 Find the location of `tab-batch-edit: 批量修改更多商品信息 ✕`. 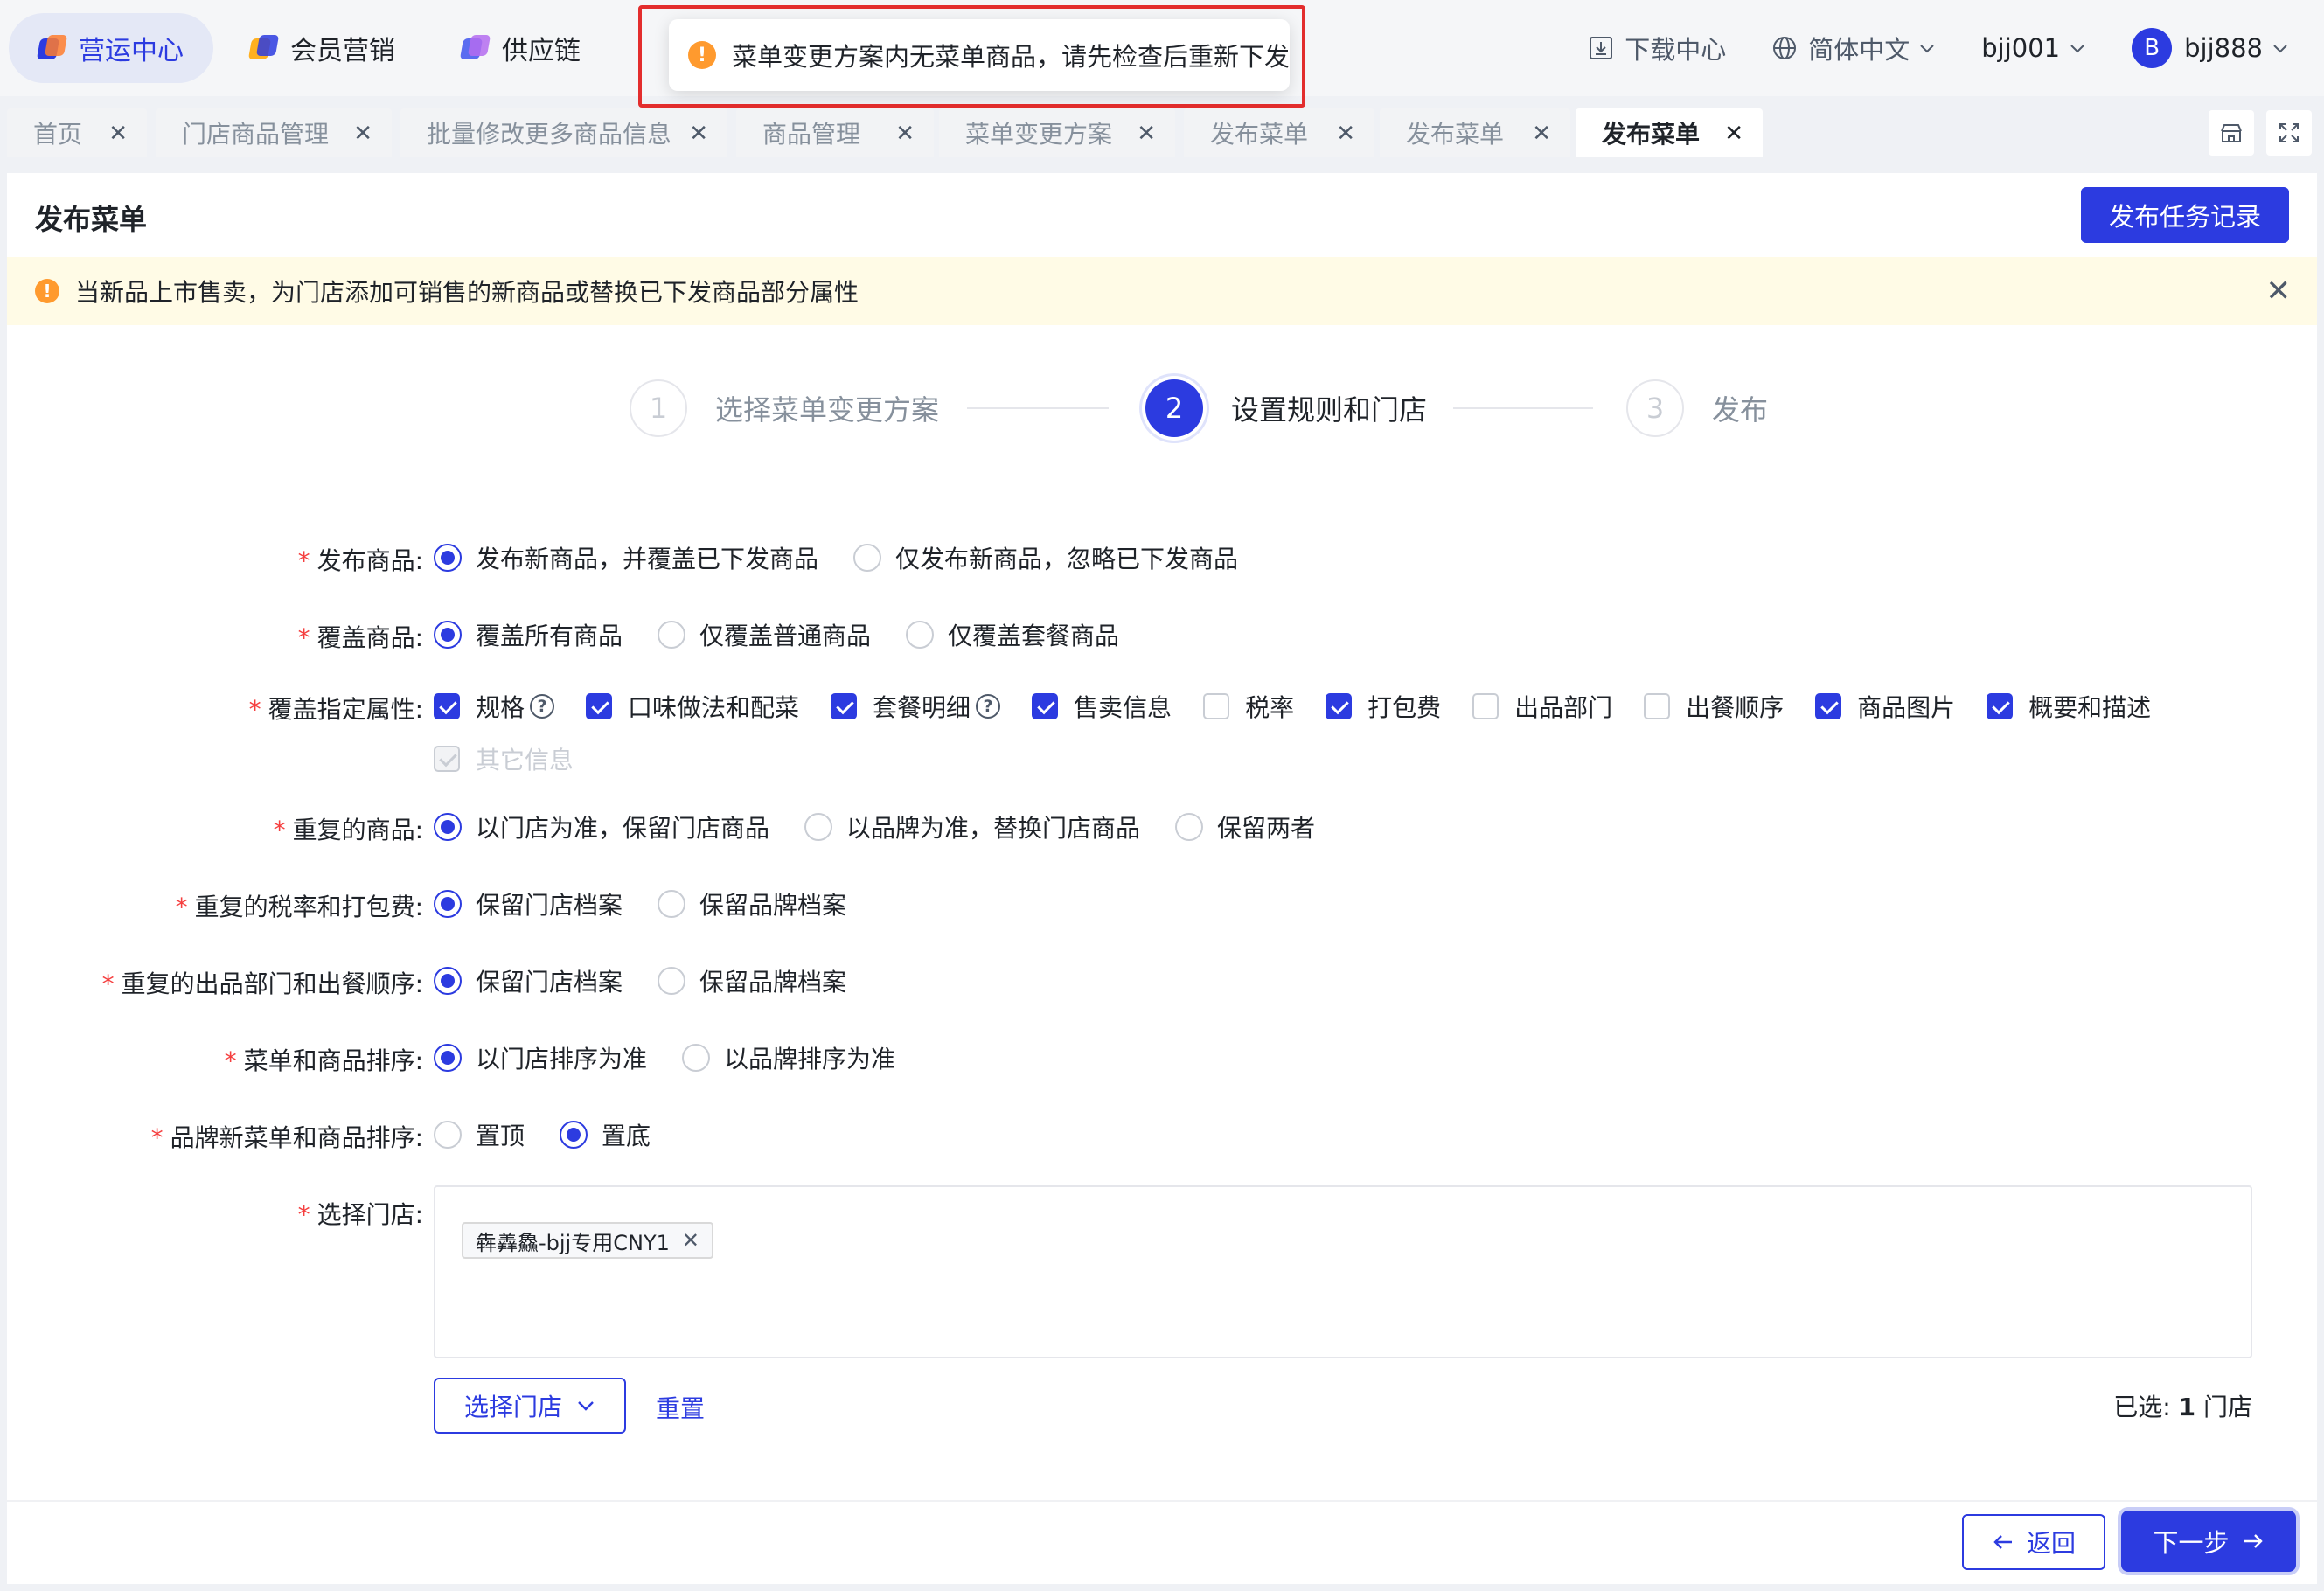

tab-batch-edit: 批量修改更多商品信息 ✕ is located at coordinates (563, 133).